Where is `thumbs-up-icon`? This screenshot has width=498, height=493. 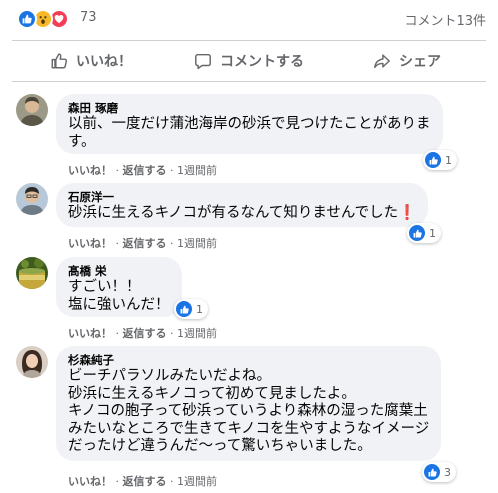
thumbs-up-icon is located at coordinates (59, 61).